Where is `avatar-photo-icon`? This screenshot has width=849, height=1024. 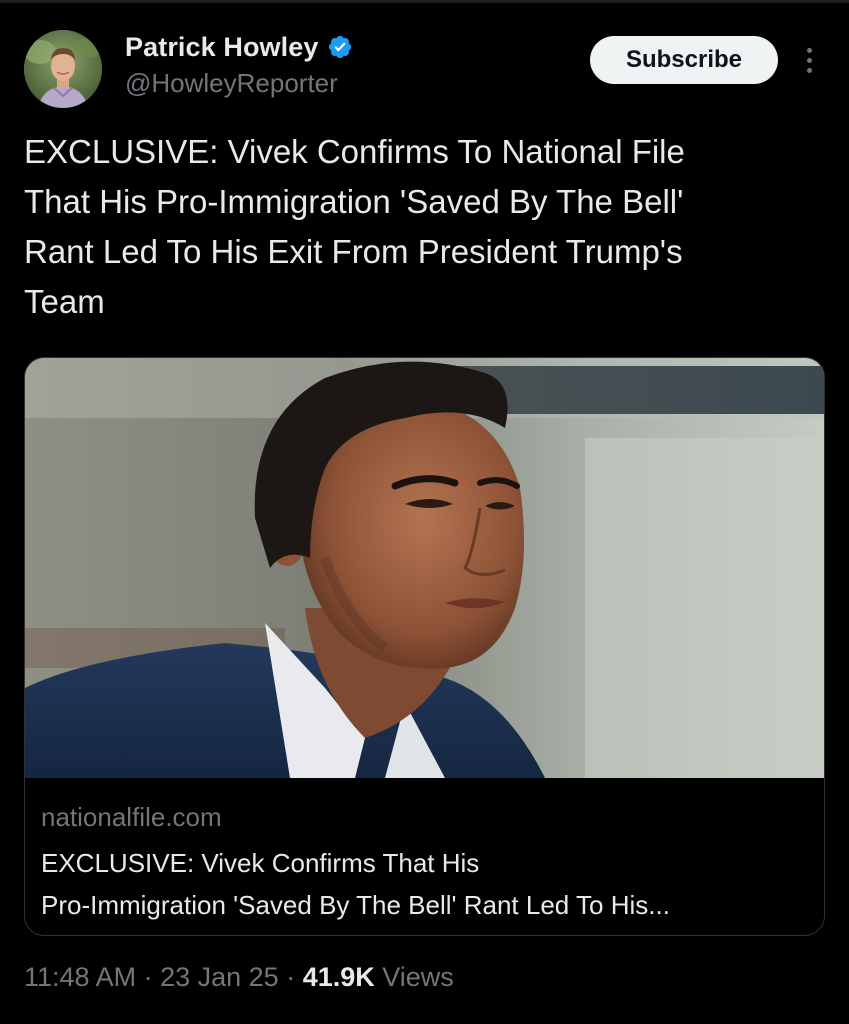 avatar-photo-icon is located at coordinates (63, 69).